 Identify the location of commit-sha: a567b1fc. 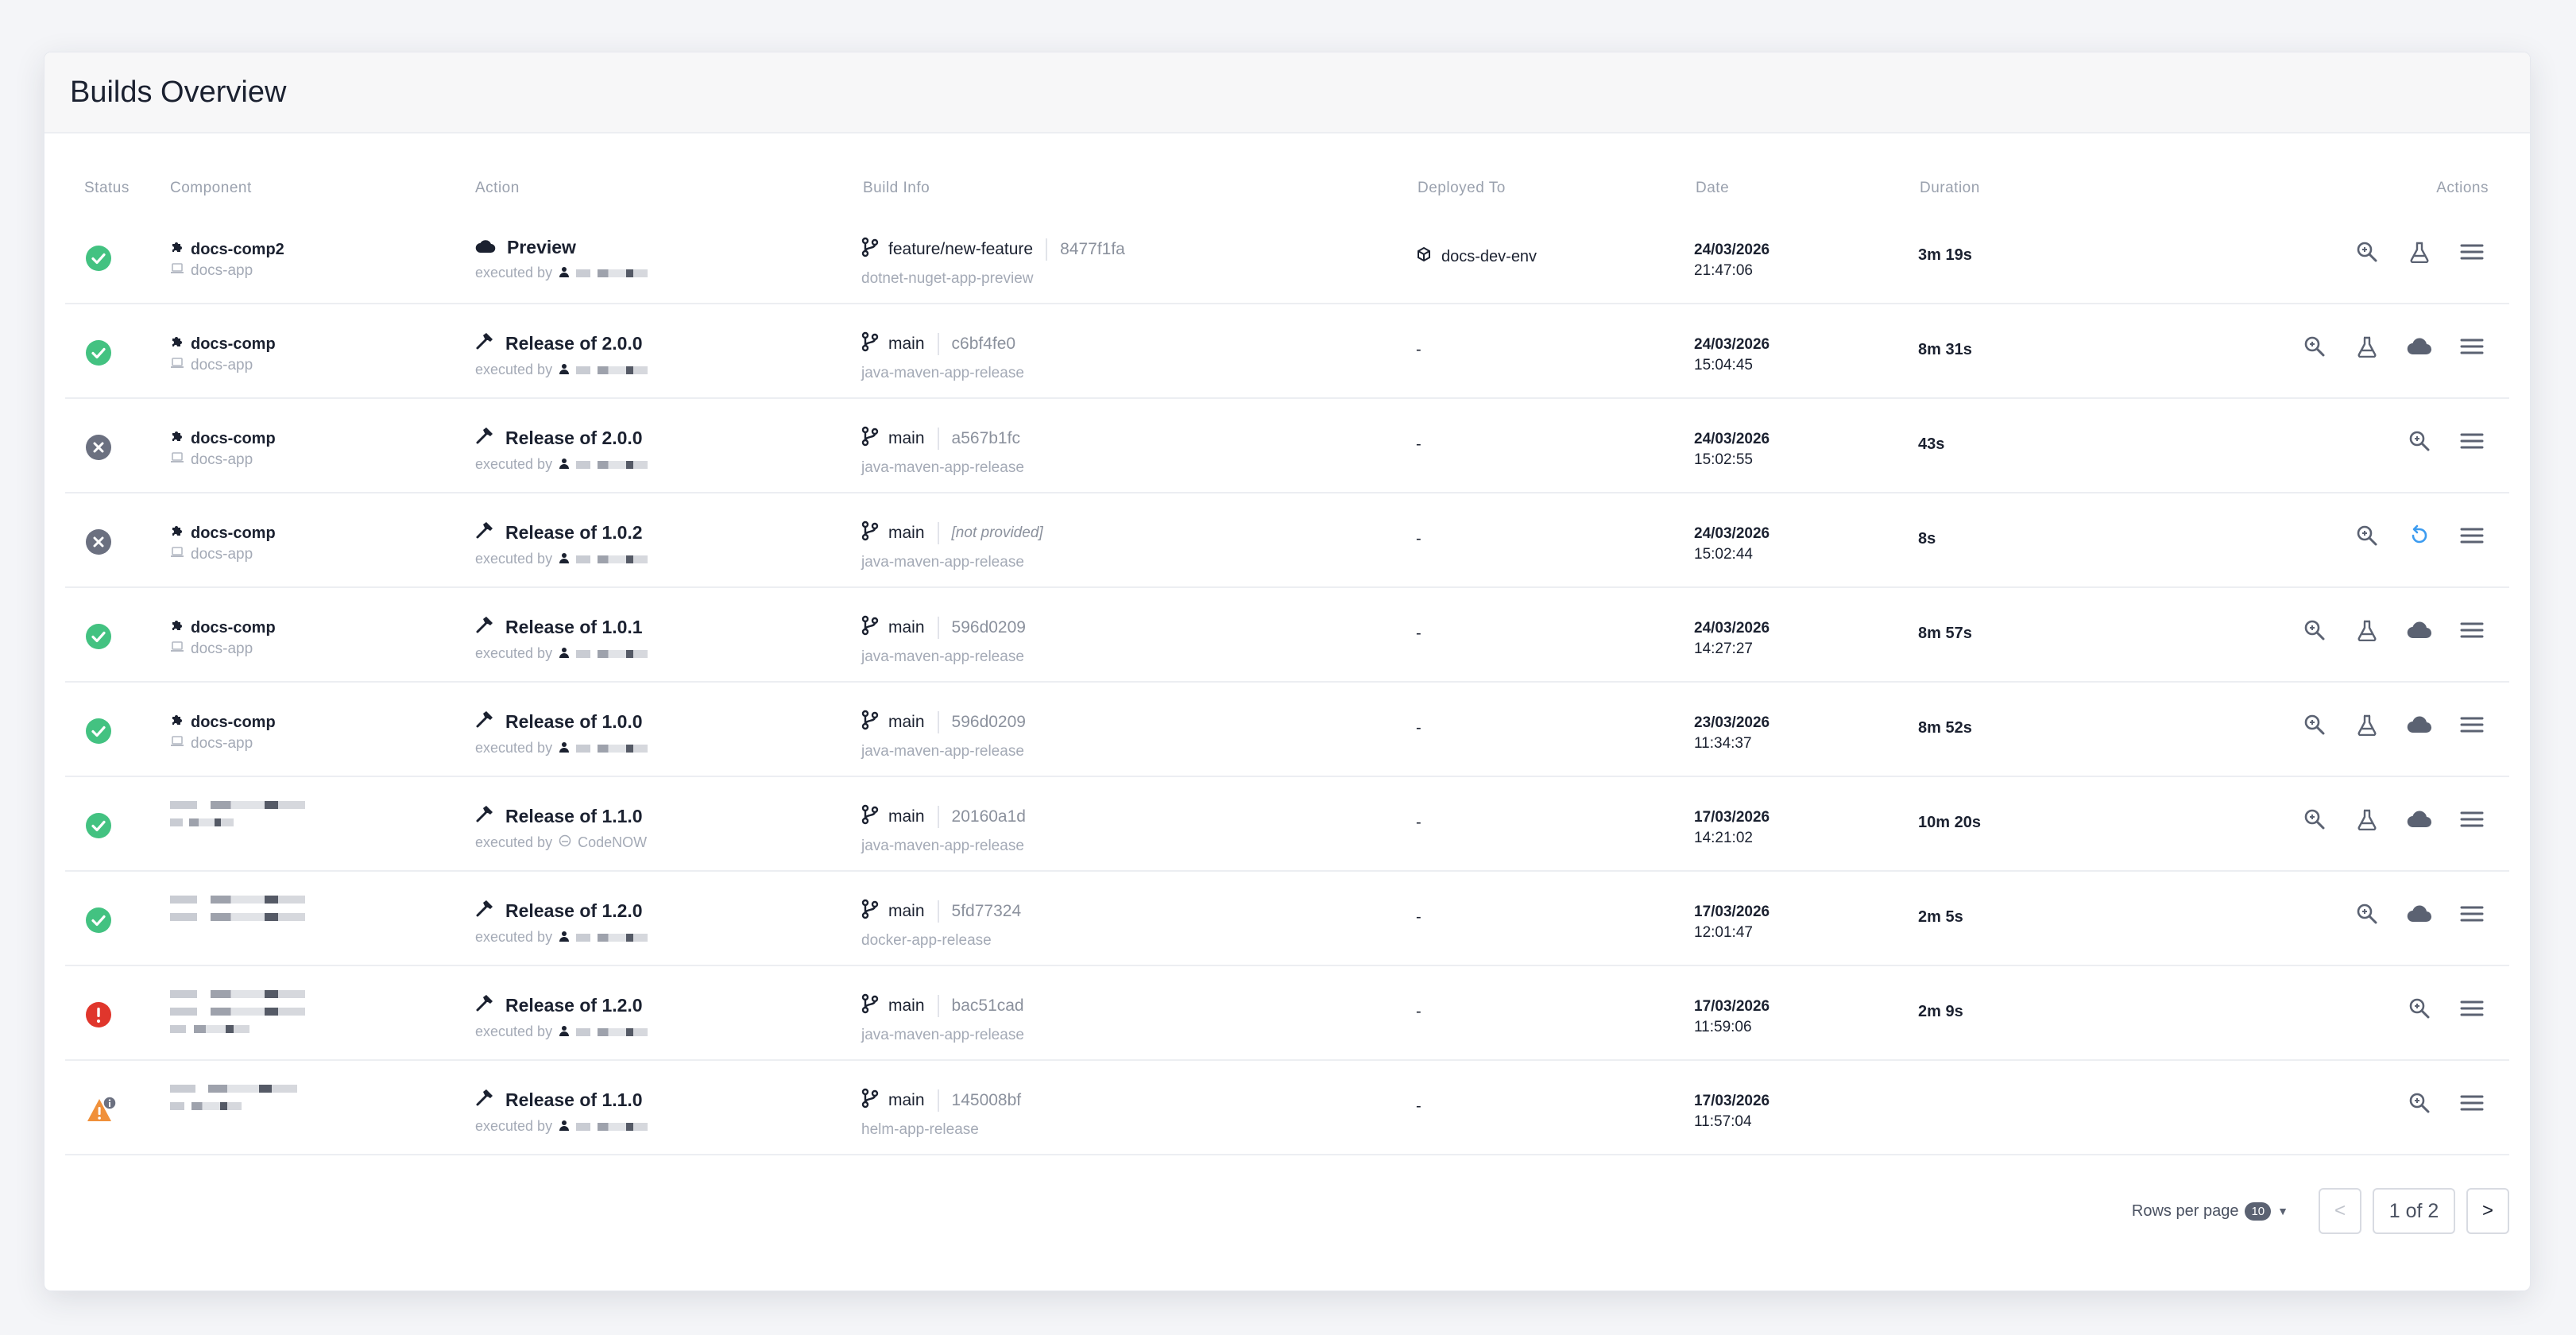
(986, 438).